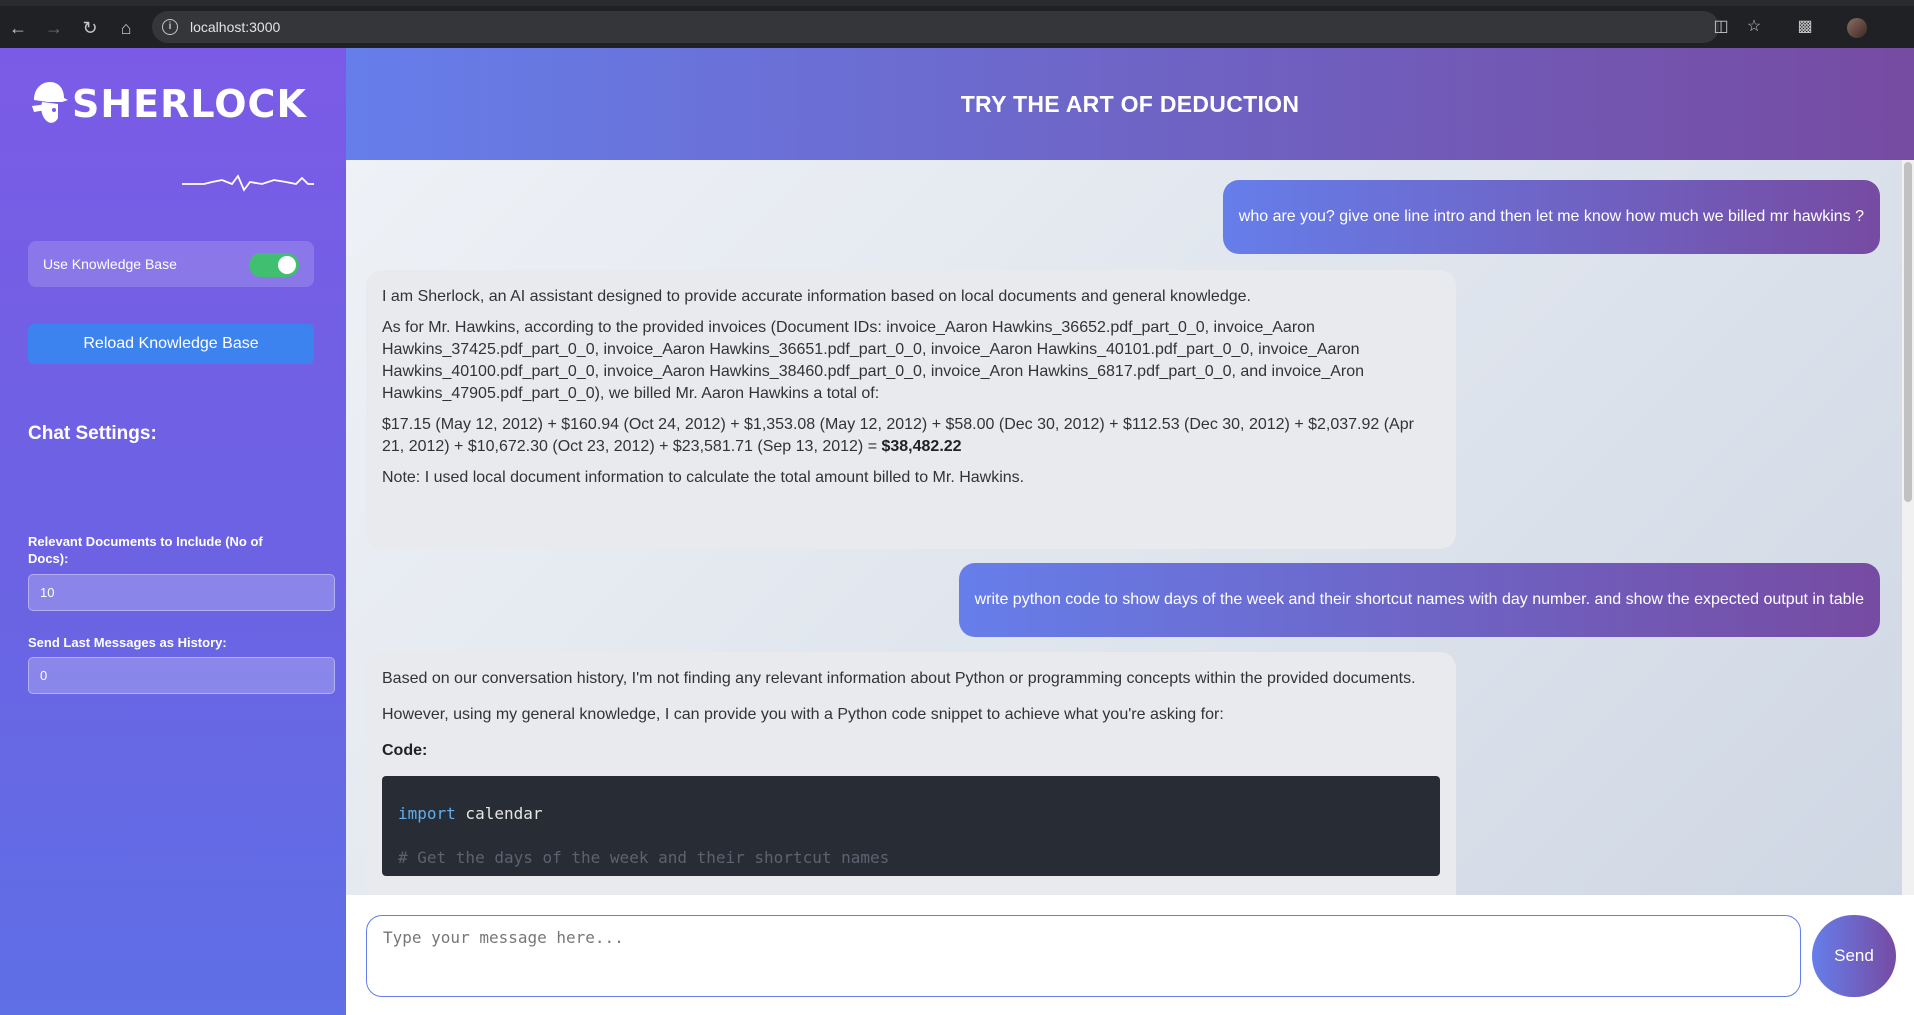 This screenshot has height=1015, width=1914. I want to click on toggle-knob, so click(287, 265).